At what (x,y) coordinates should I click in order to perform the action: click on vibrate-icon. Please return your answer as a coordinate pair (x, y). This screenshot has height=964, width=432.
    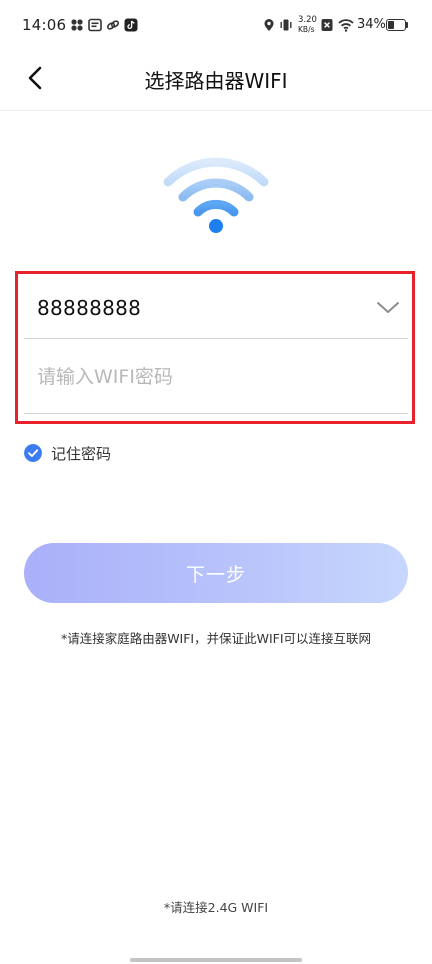
    Looking at the image, I should click on (286, 25).